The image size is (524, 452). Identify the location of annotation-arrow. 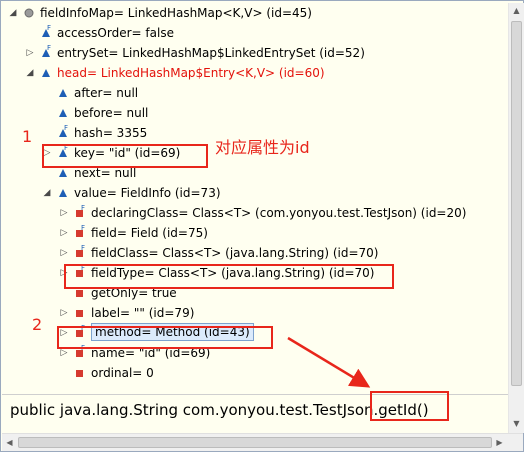
(329, 362).